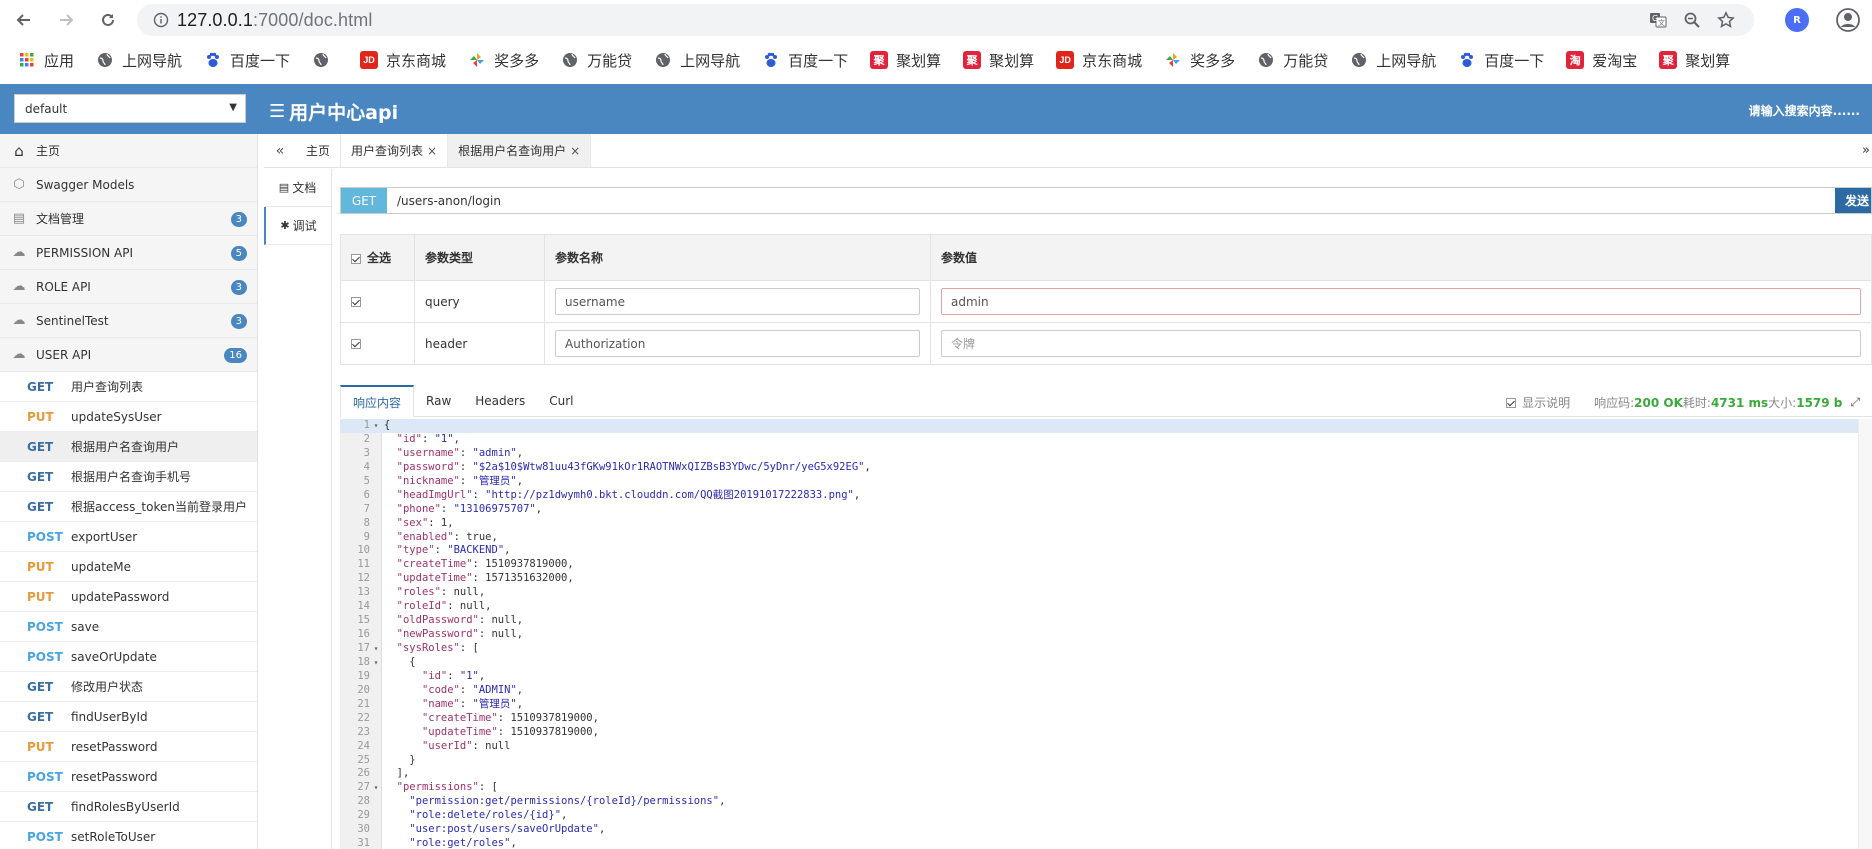 The height and width of the screenshot is (849, 1872). I want to click on size-value: 1579 b, so click(1819, 402).